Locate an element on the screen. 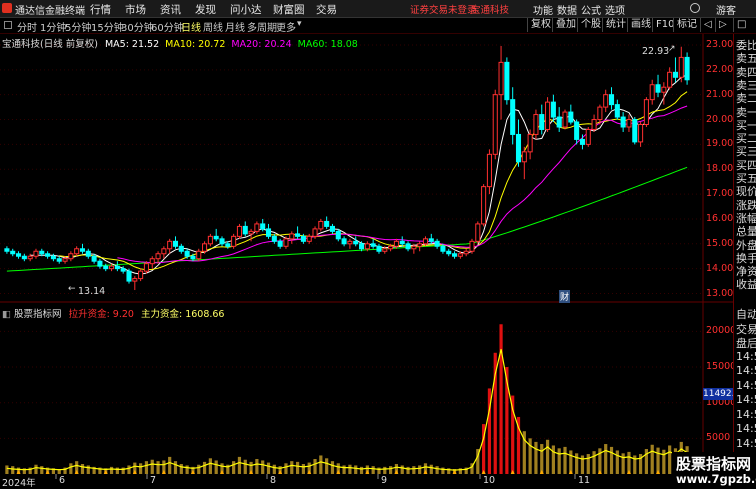 Image resolution: width=756 pixels, height=489 pixels. menu-item-wealth: 财富圈 is located at coordinates (289, 9).